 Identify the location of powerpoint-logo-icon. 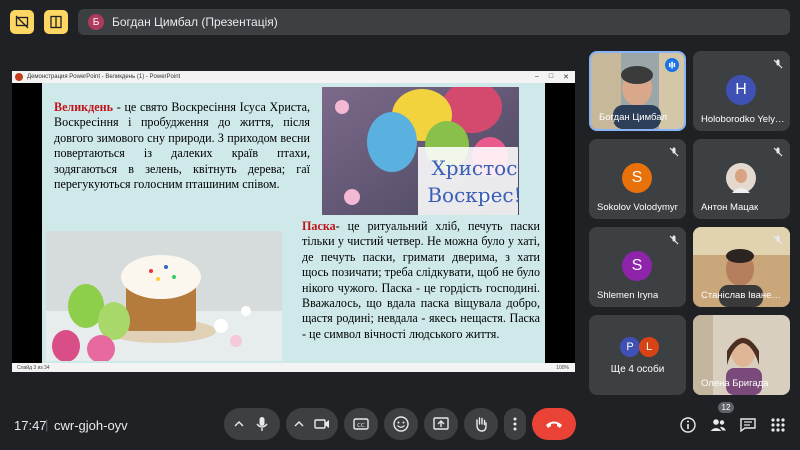
(19, 77).